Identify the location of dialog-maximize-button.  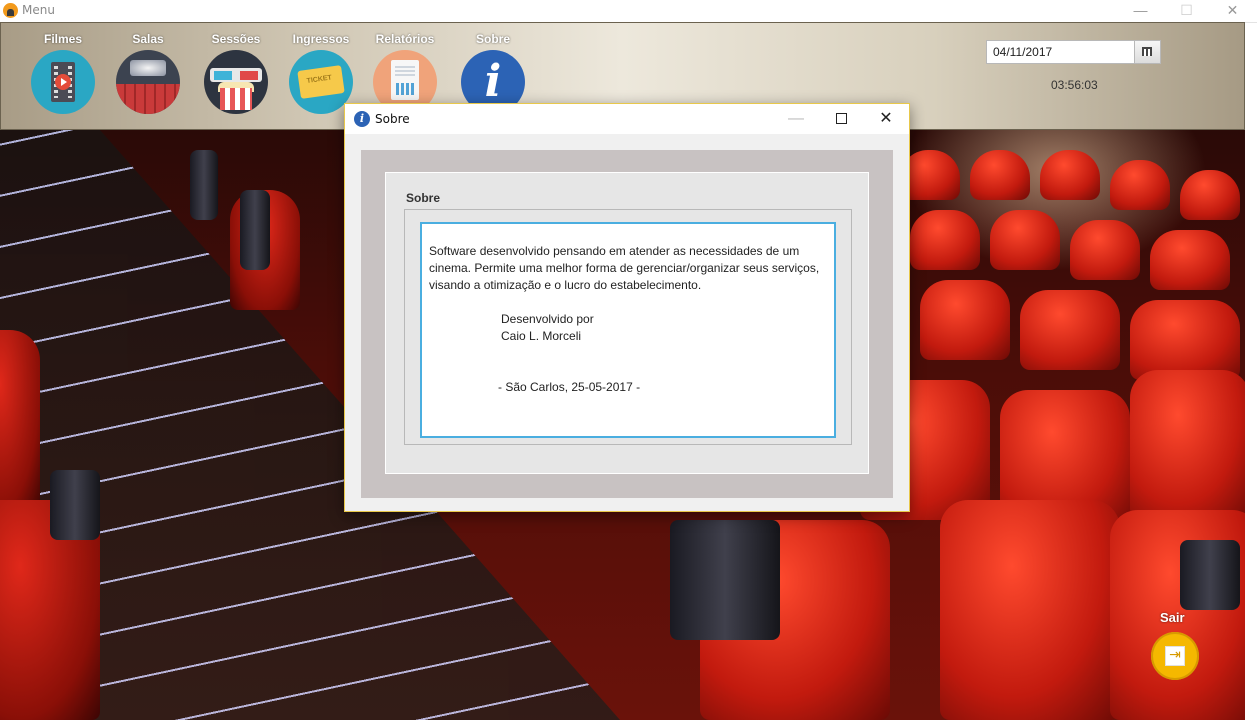
(841, 119).